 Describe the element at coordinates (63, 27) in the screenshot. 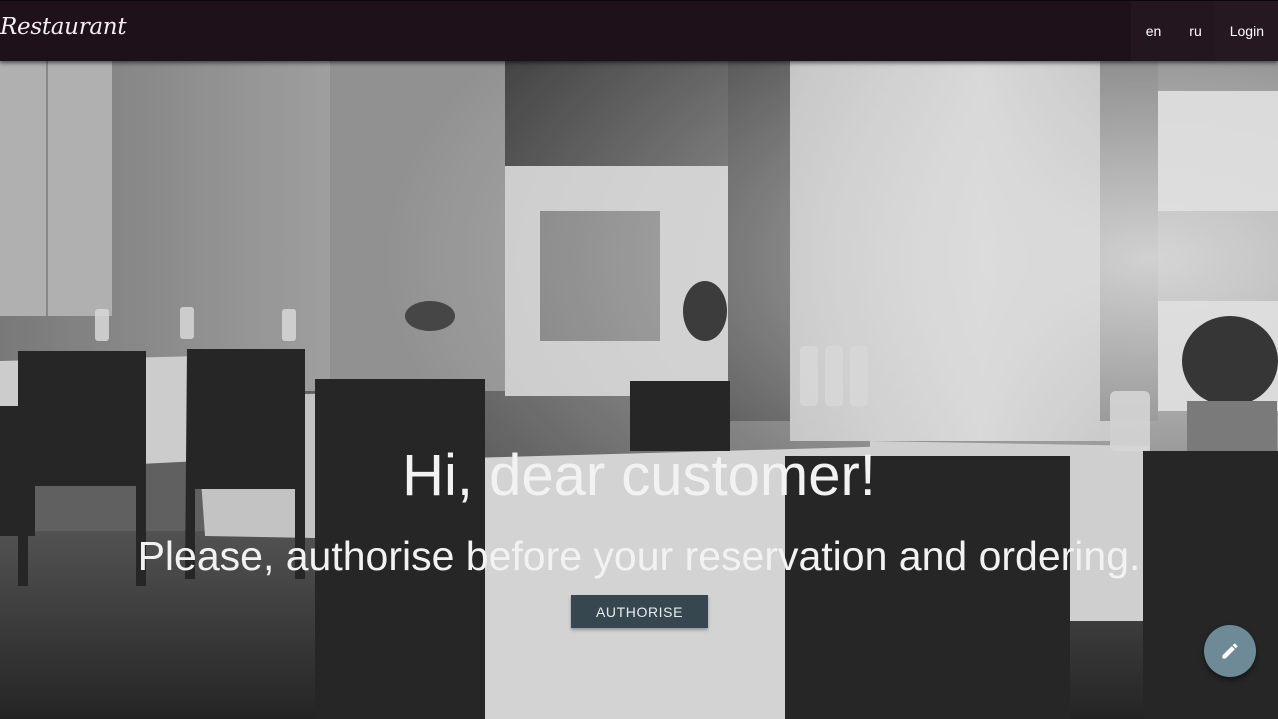

I see `brand-logo-link: Restaurant` at that location.